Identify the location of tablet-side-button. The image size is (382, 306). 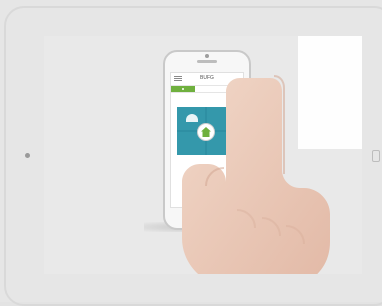
(376, 156).